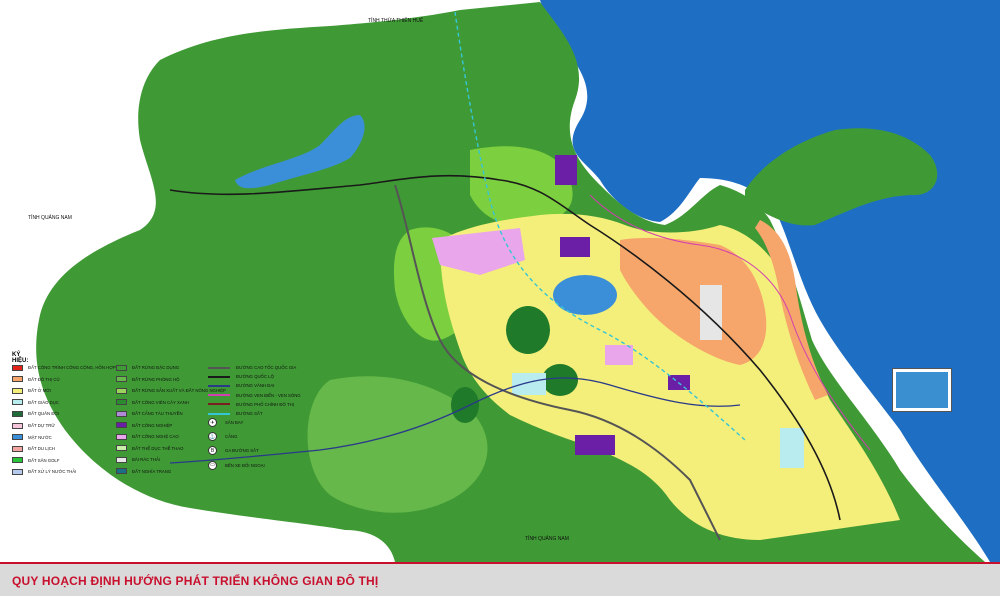 The image size is (1000, 596). I want to click on legend-label: ĐẤT ĐÔ THỊ CŨ, so click(44, 379).